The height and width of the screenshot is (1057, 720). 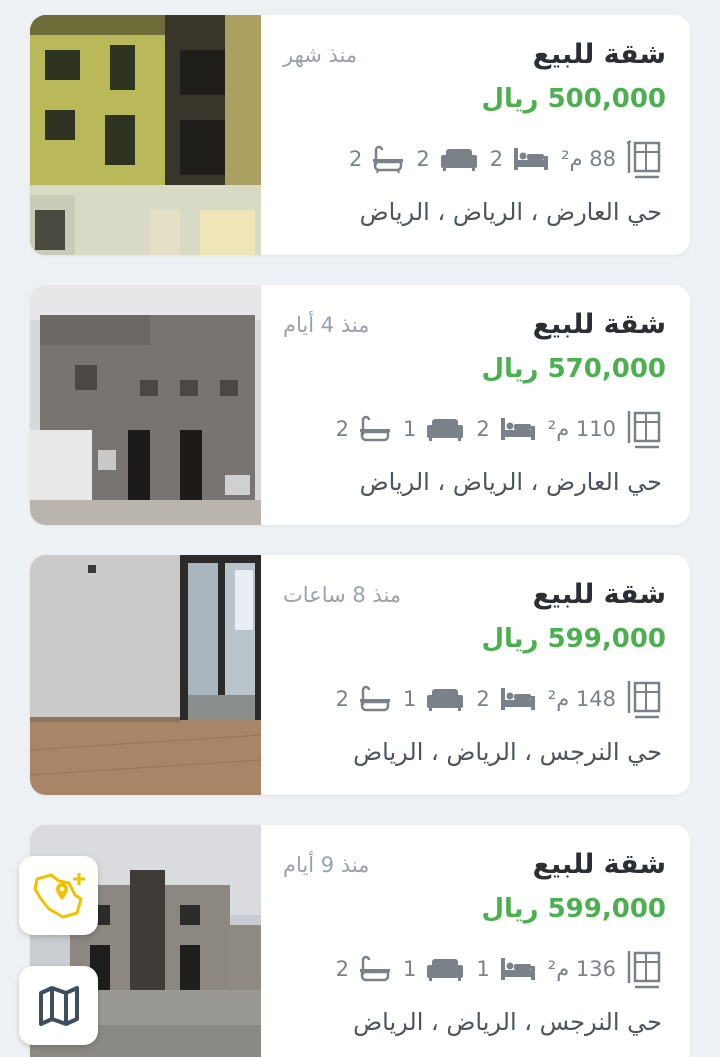 I want to click on folded-map-icon, so click(x=58, y=1005).